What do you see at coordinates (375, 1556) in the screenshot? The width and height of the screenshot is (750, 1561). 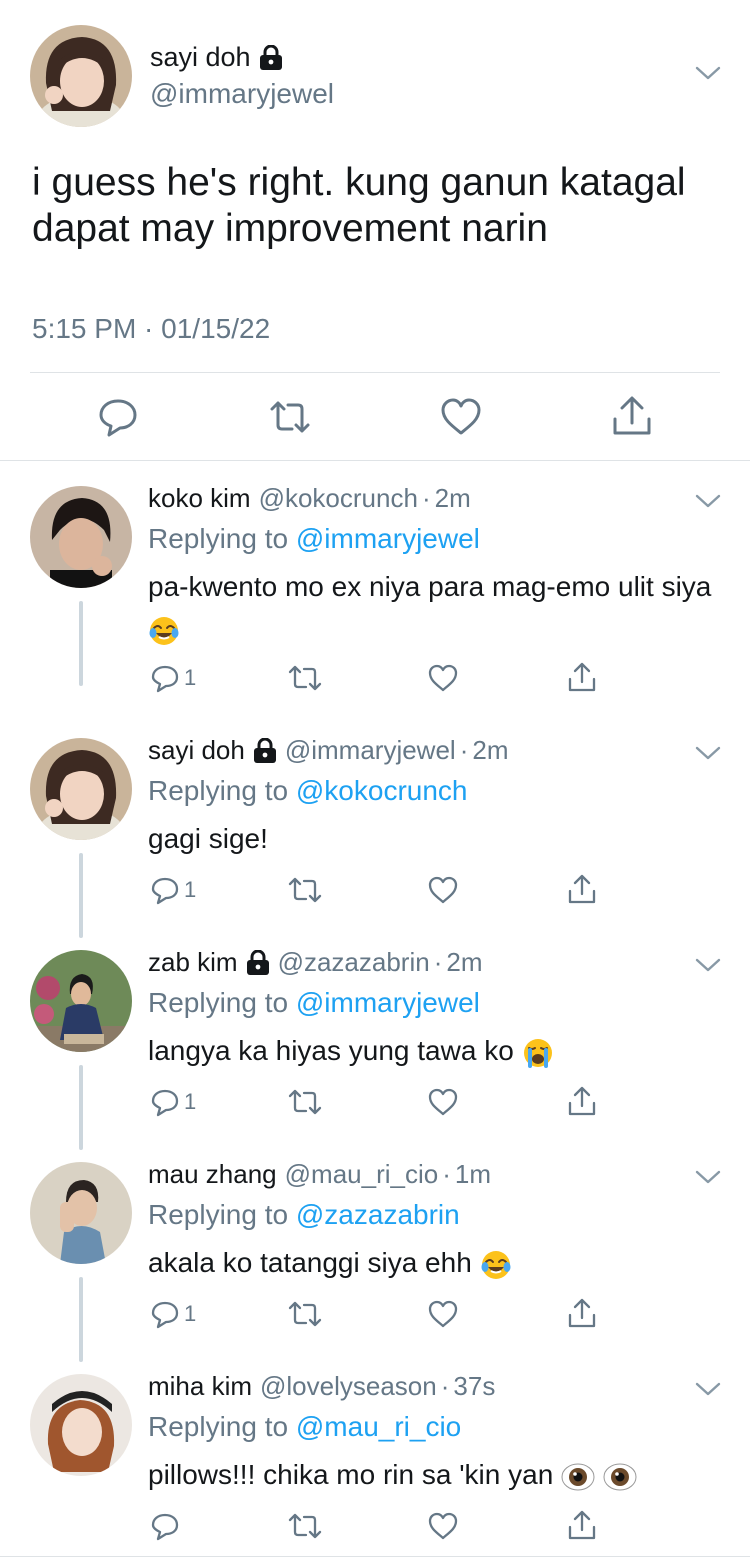 I see `divider` at bounding box center [375, 1556].